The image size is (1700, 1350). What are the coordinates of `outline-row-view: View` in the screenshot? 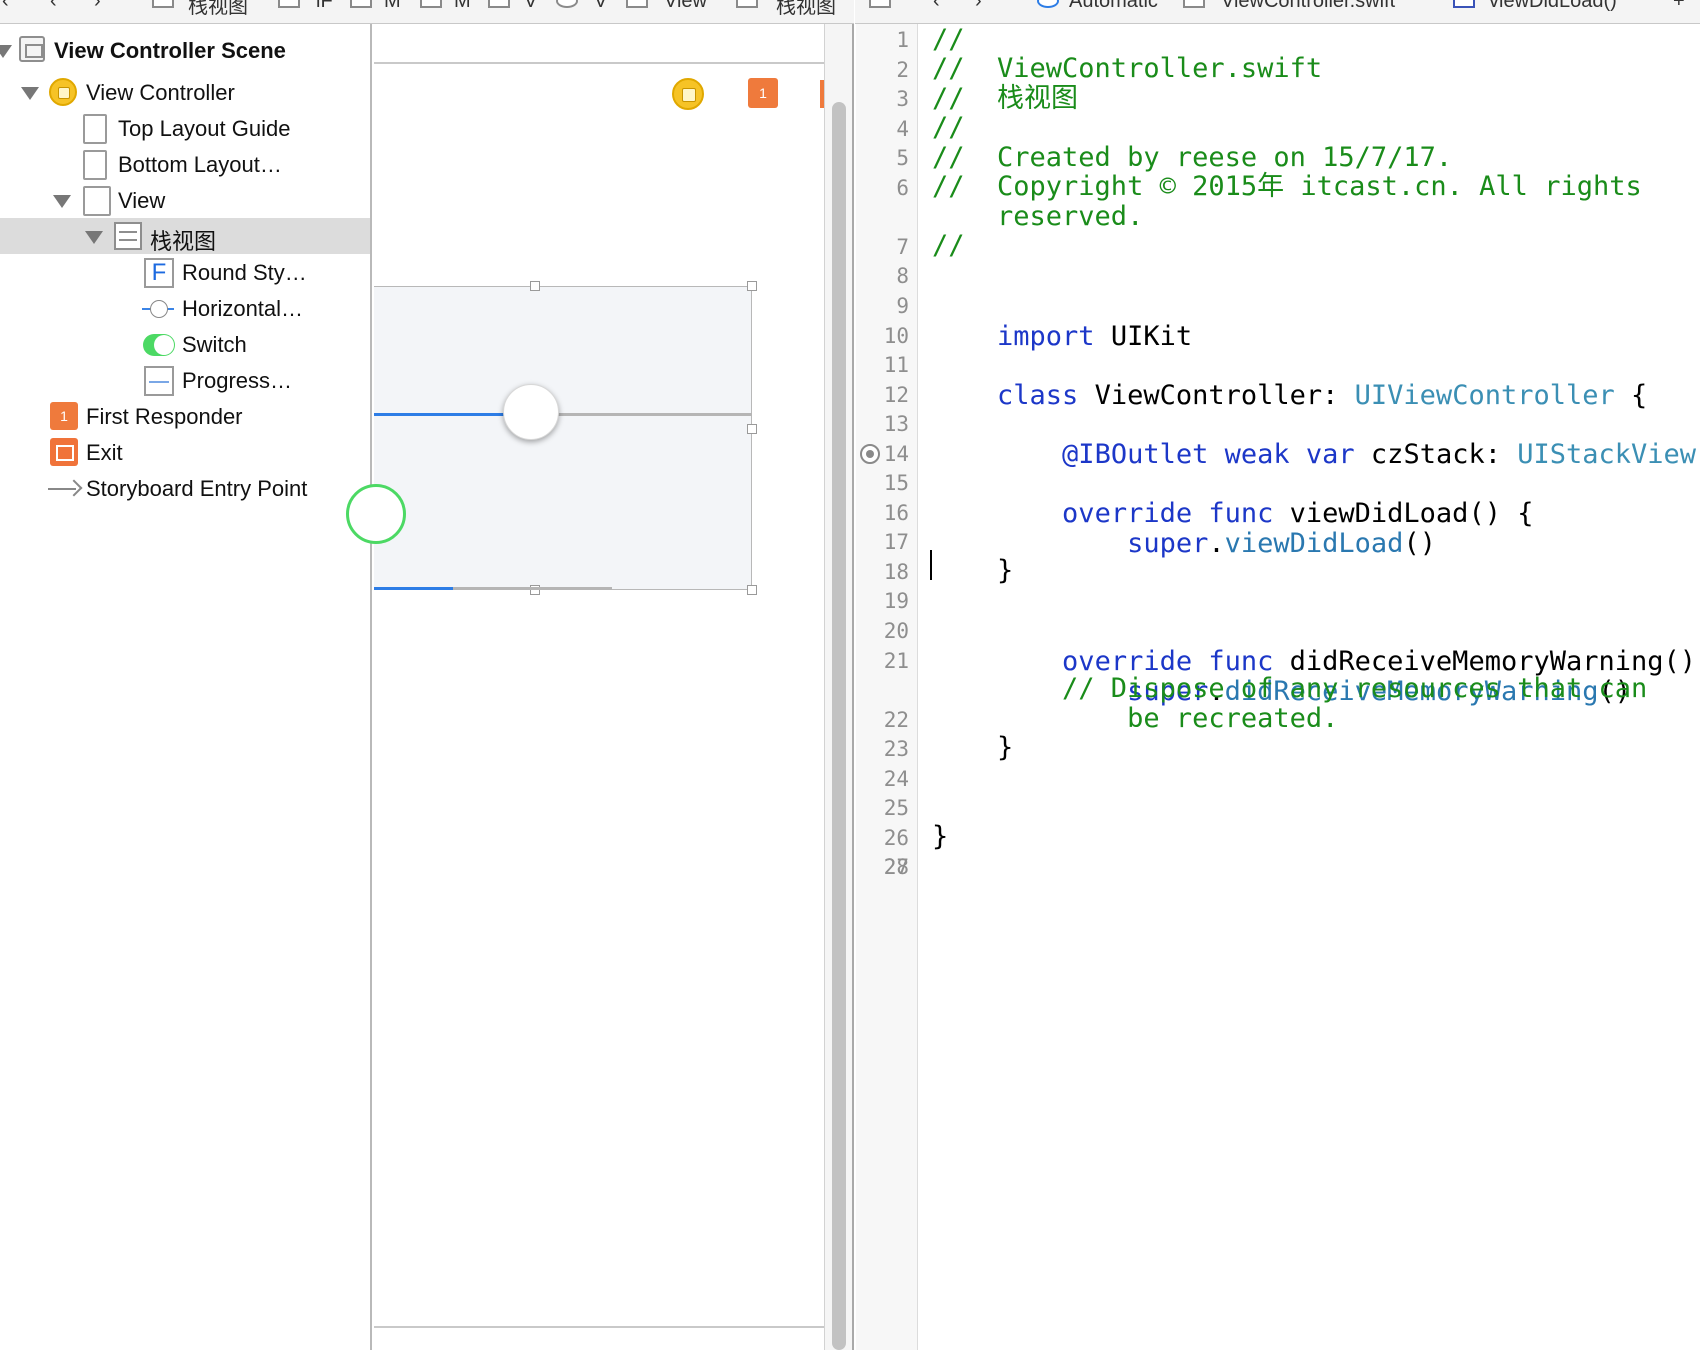 It's located at (185, 200).